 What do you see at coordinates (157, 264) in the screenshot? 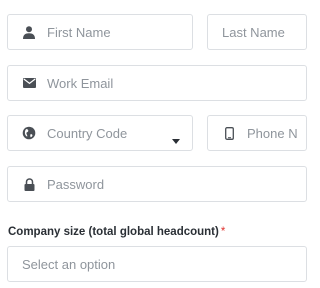
I see `company-size-select: Select an option` at bounding box center [157, 264].